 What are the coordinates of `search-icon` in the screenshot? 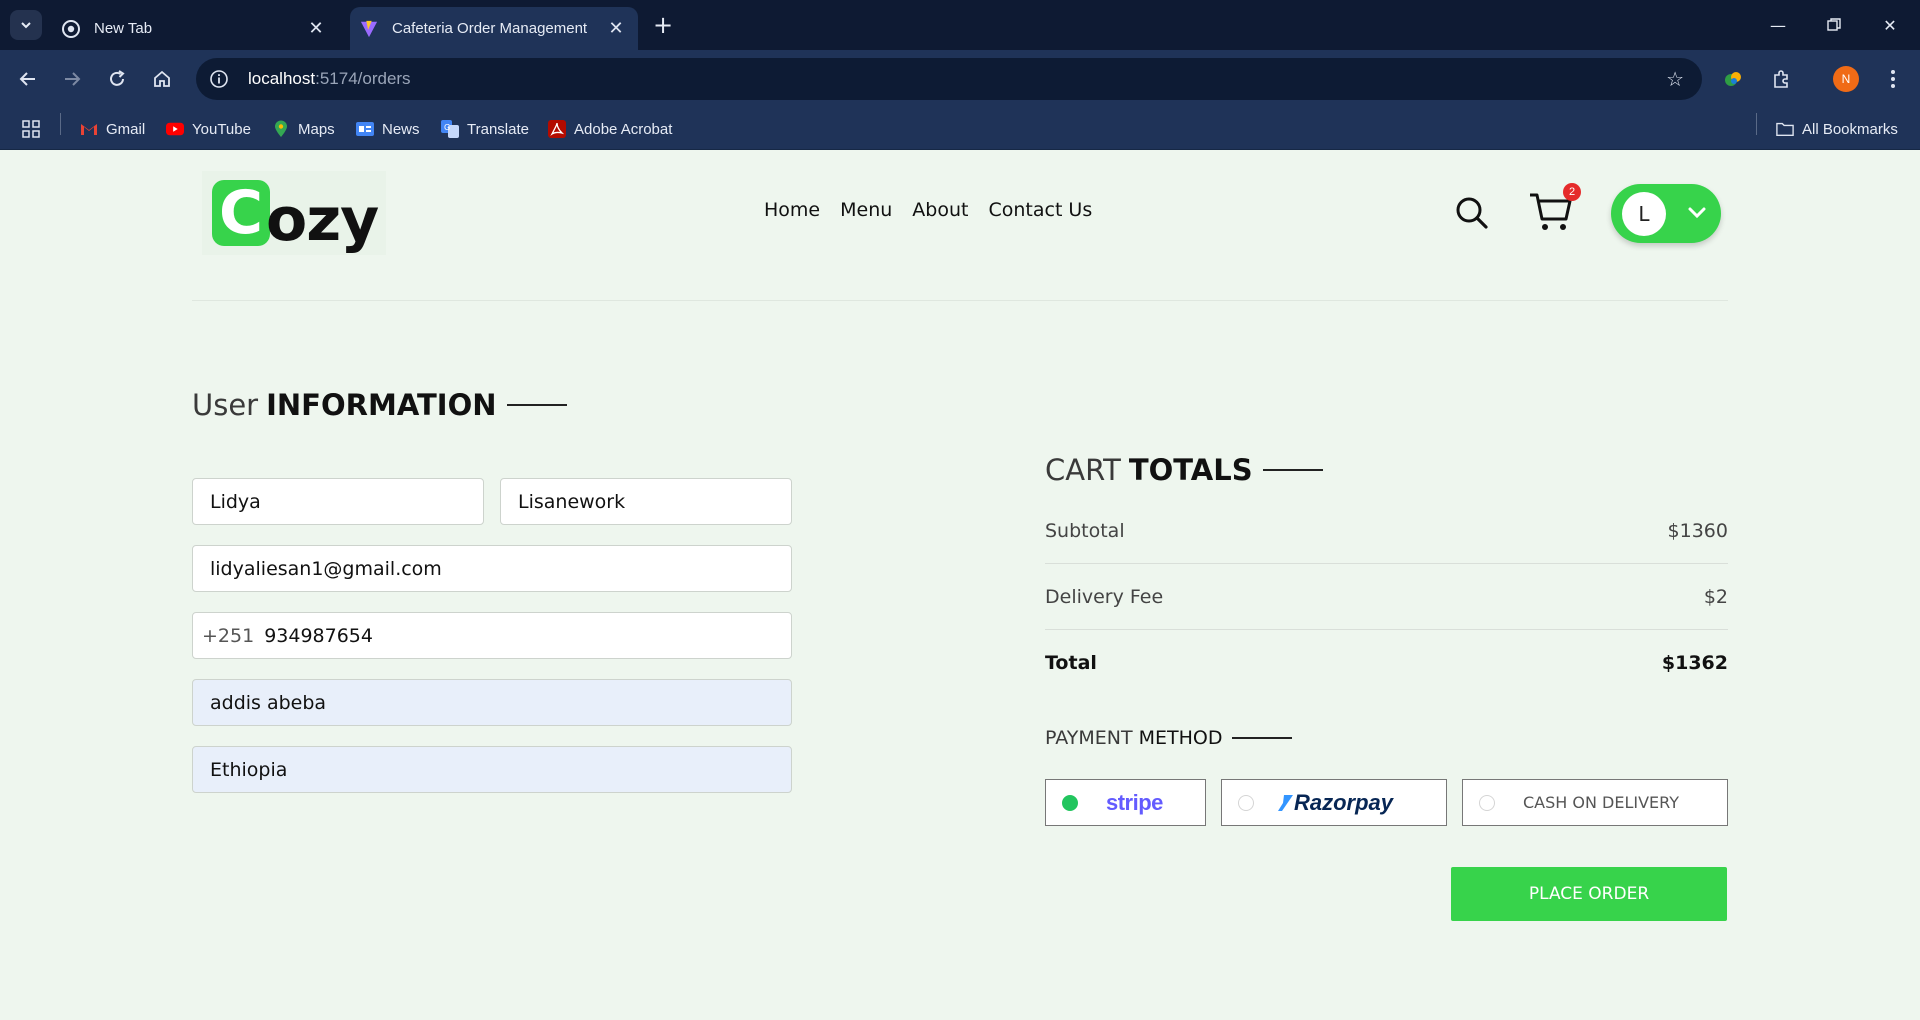 It's located at (1472, 213).